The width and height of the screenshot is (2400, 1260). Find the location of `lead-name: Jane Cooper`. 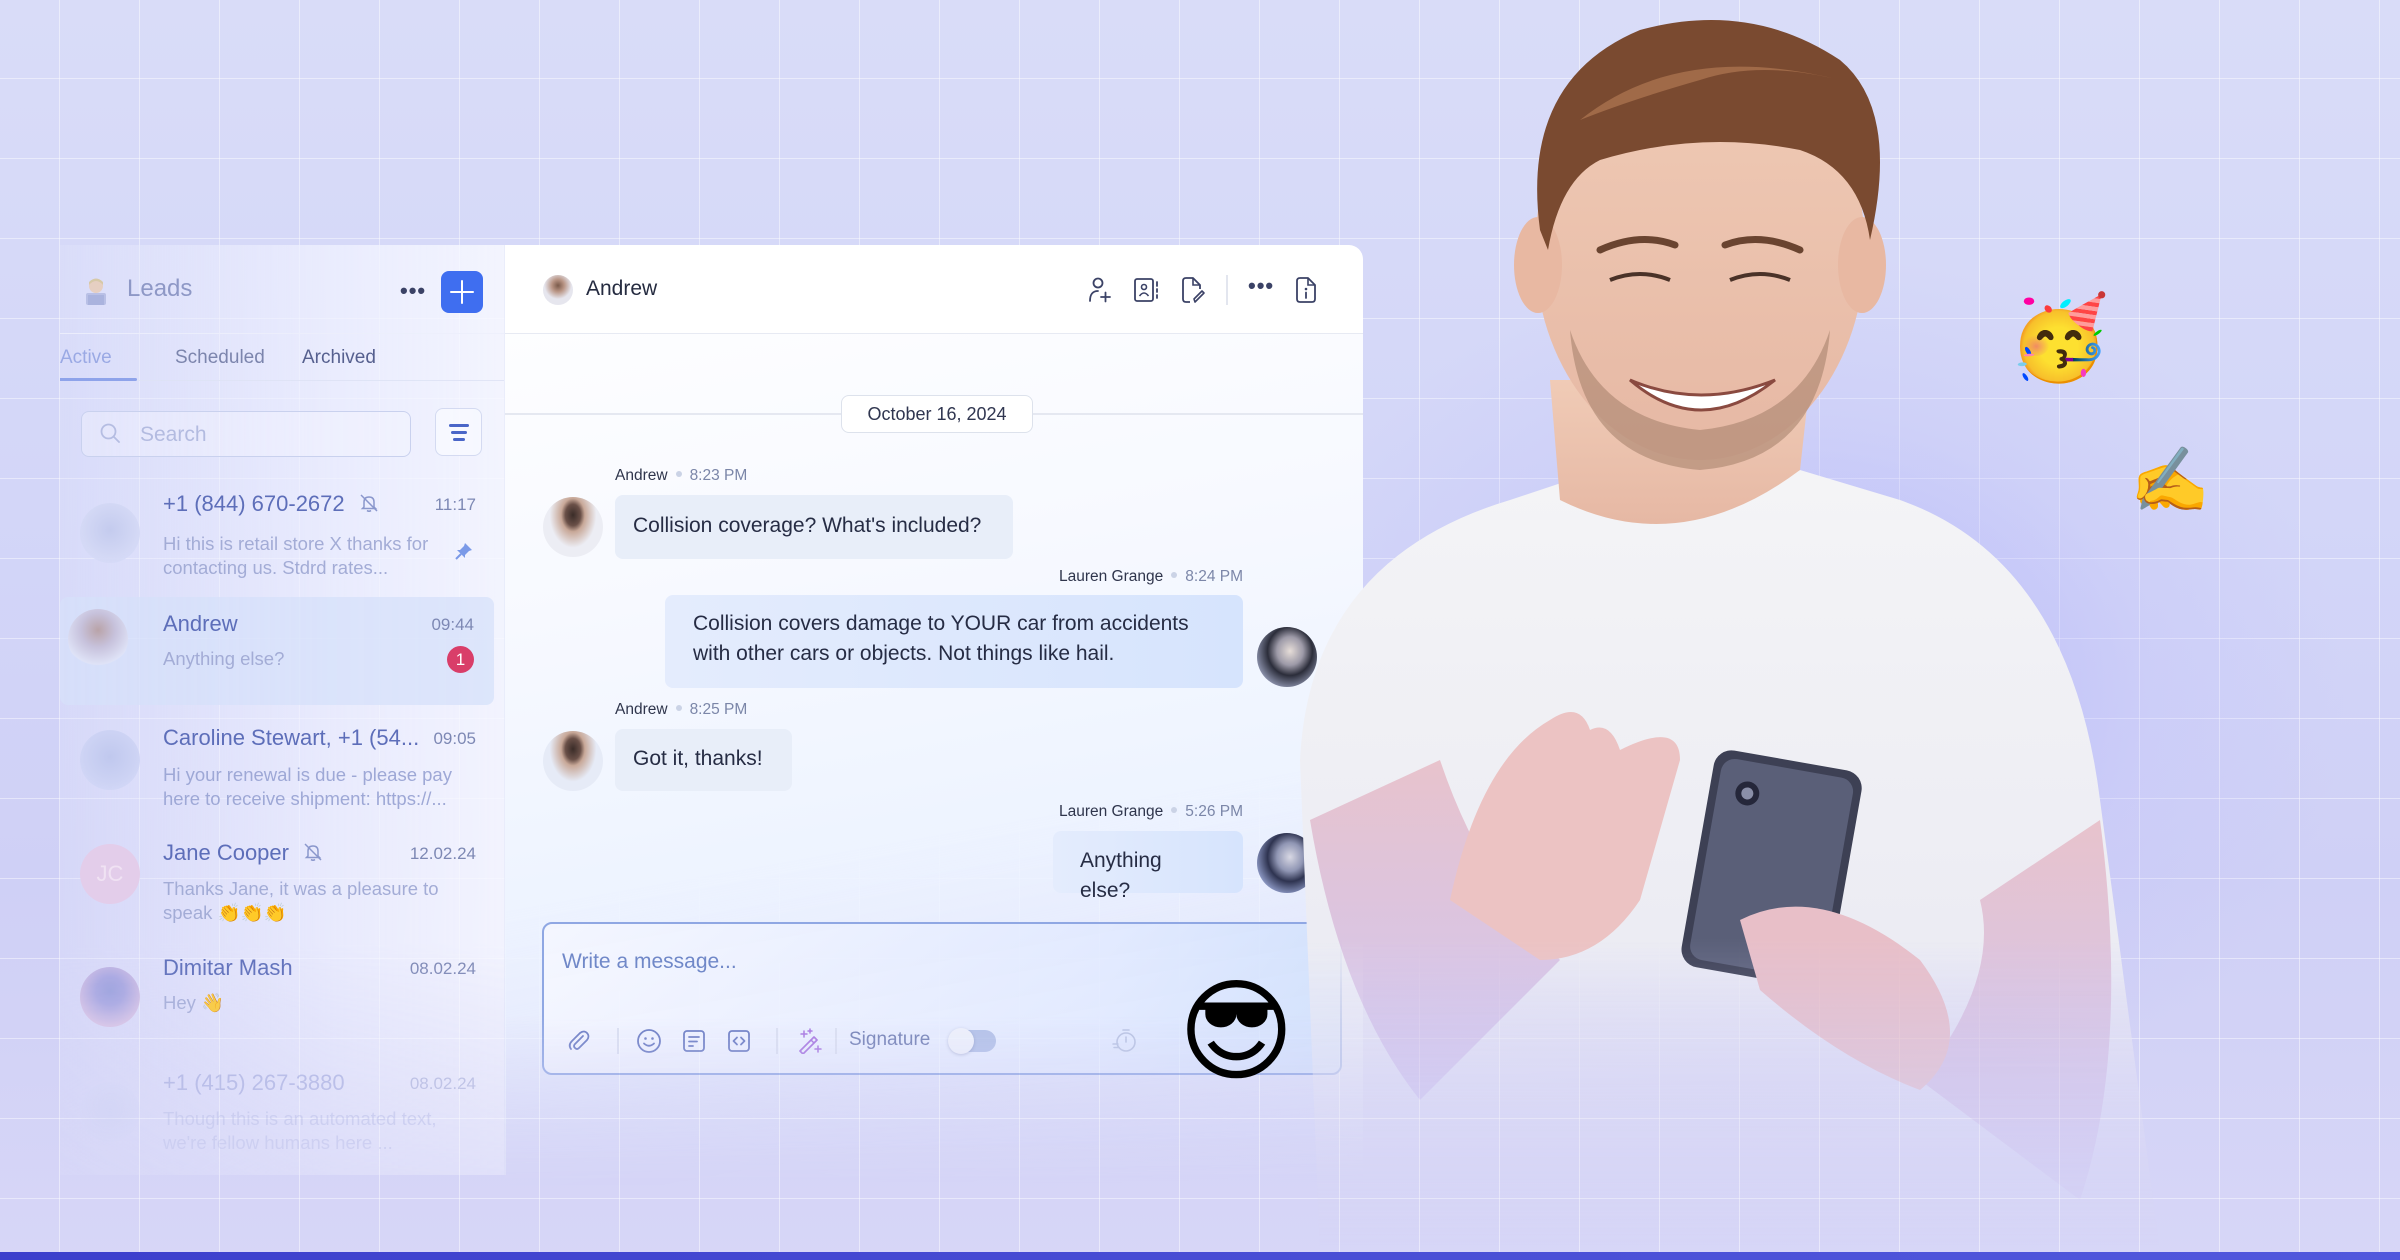

lead-name: Jane Cooper is located at coordinates (243, 853).